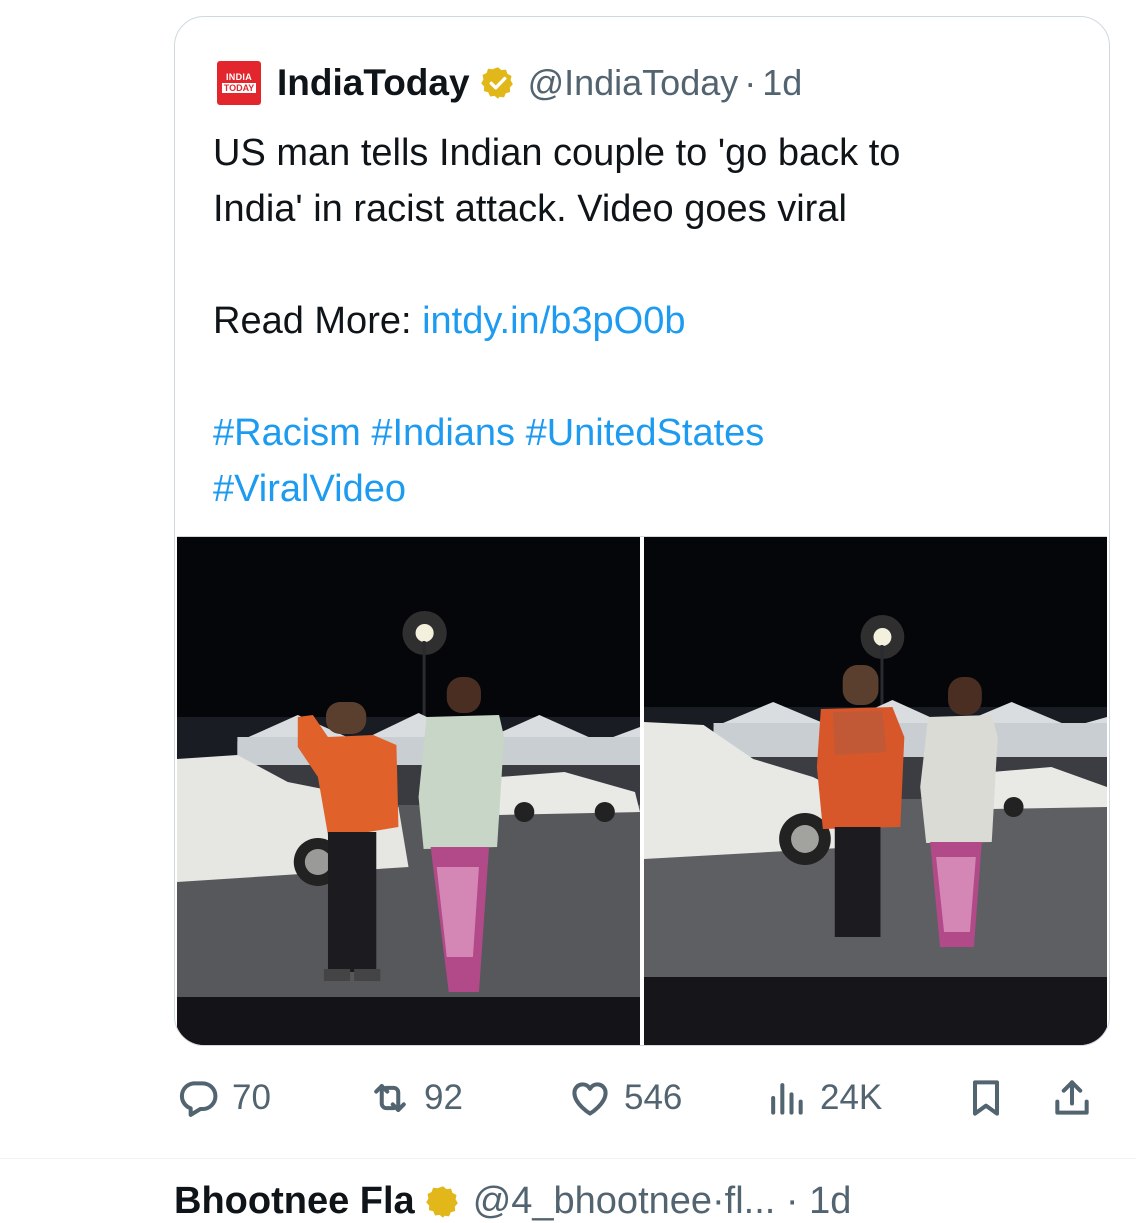 This screenshot has height=1223, width=1136. What do you see at coordinates (239, 88) in the screenshot?
I see `logo-text-line2: TODAY` at bounding box center [239, 88].